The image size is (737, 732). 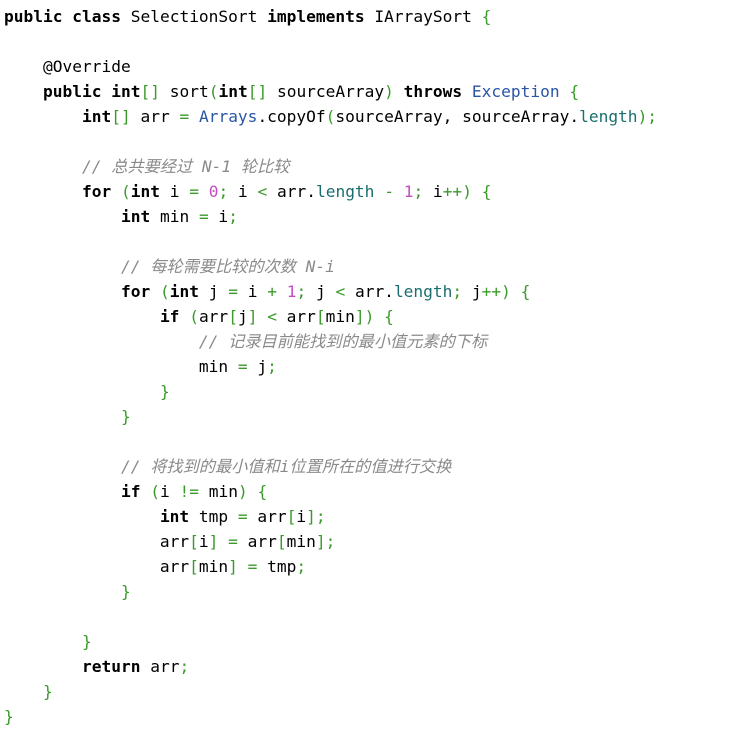 I want to click on keyword-token: implements, so click(x=316, y=16).